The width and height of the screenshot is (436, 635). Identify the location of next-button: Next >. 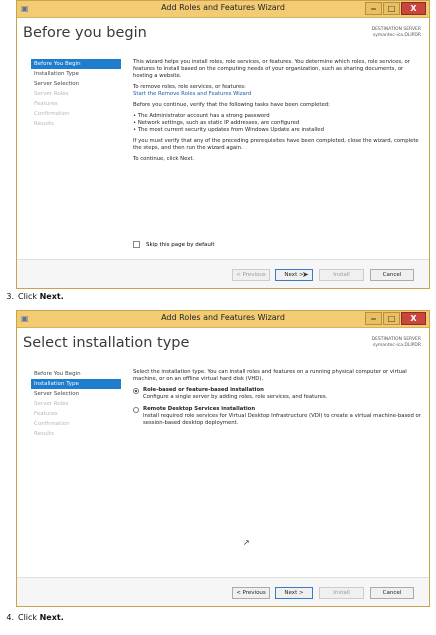
(294, 593).